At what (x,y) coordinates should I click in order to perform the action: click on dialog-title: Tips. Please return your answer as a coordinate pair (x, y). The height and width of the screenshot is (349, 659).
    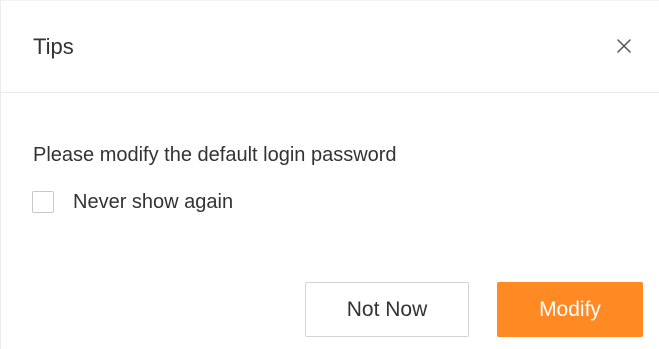
    Looking at the image, I should click on (53, 46).